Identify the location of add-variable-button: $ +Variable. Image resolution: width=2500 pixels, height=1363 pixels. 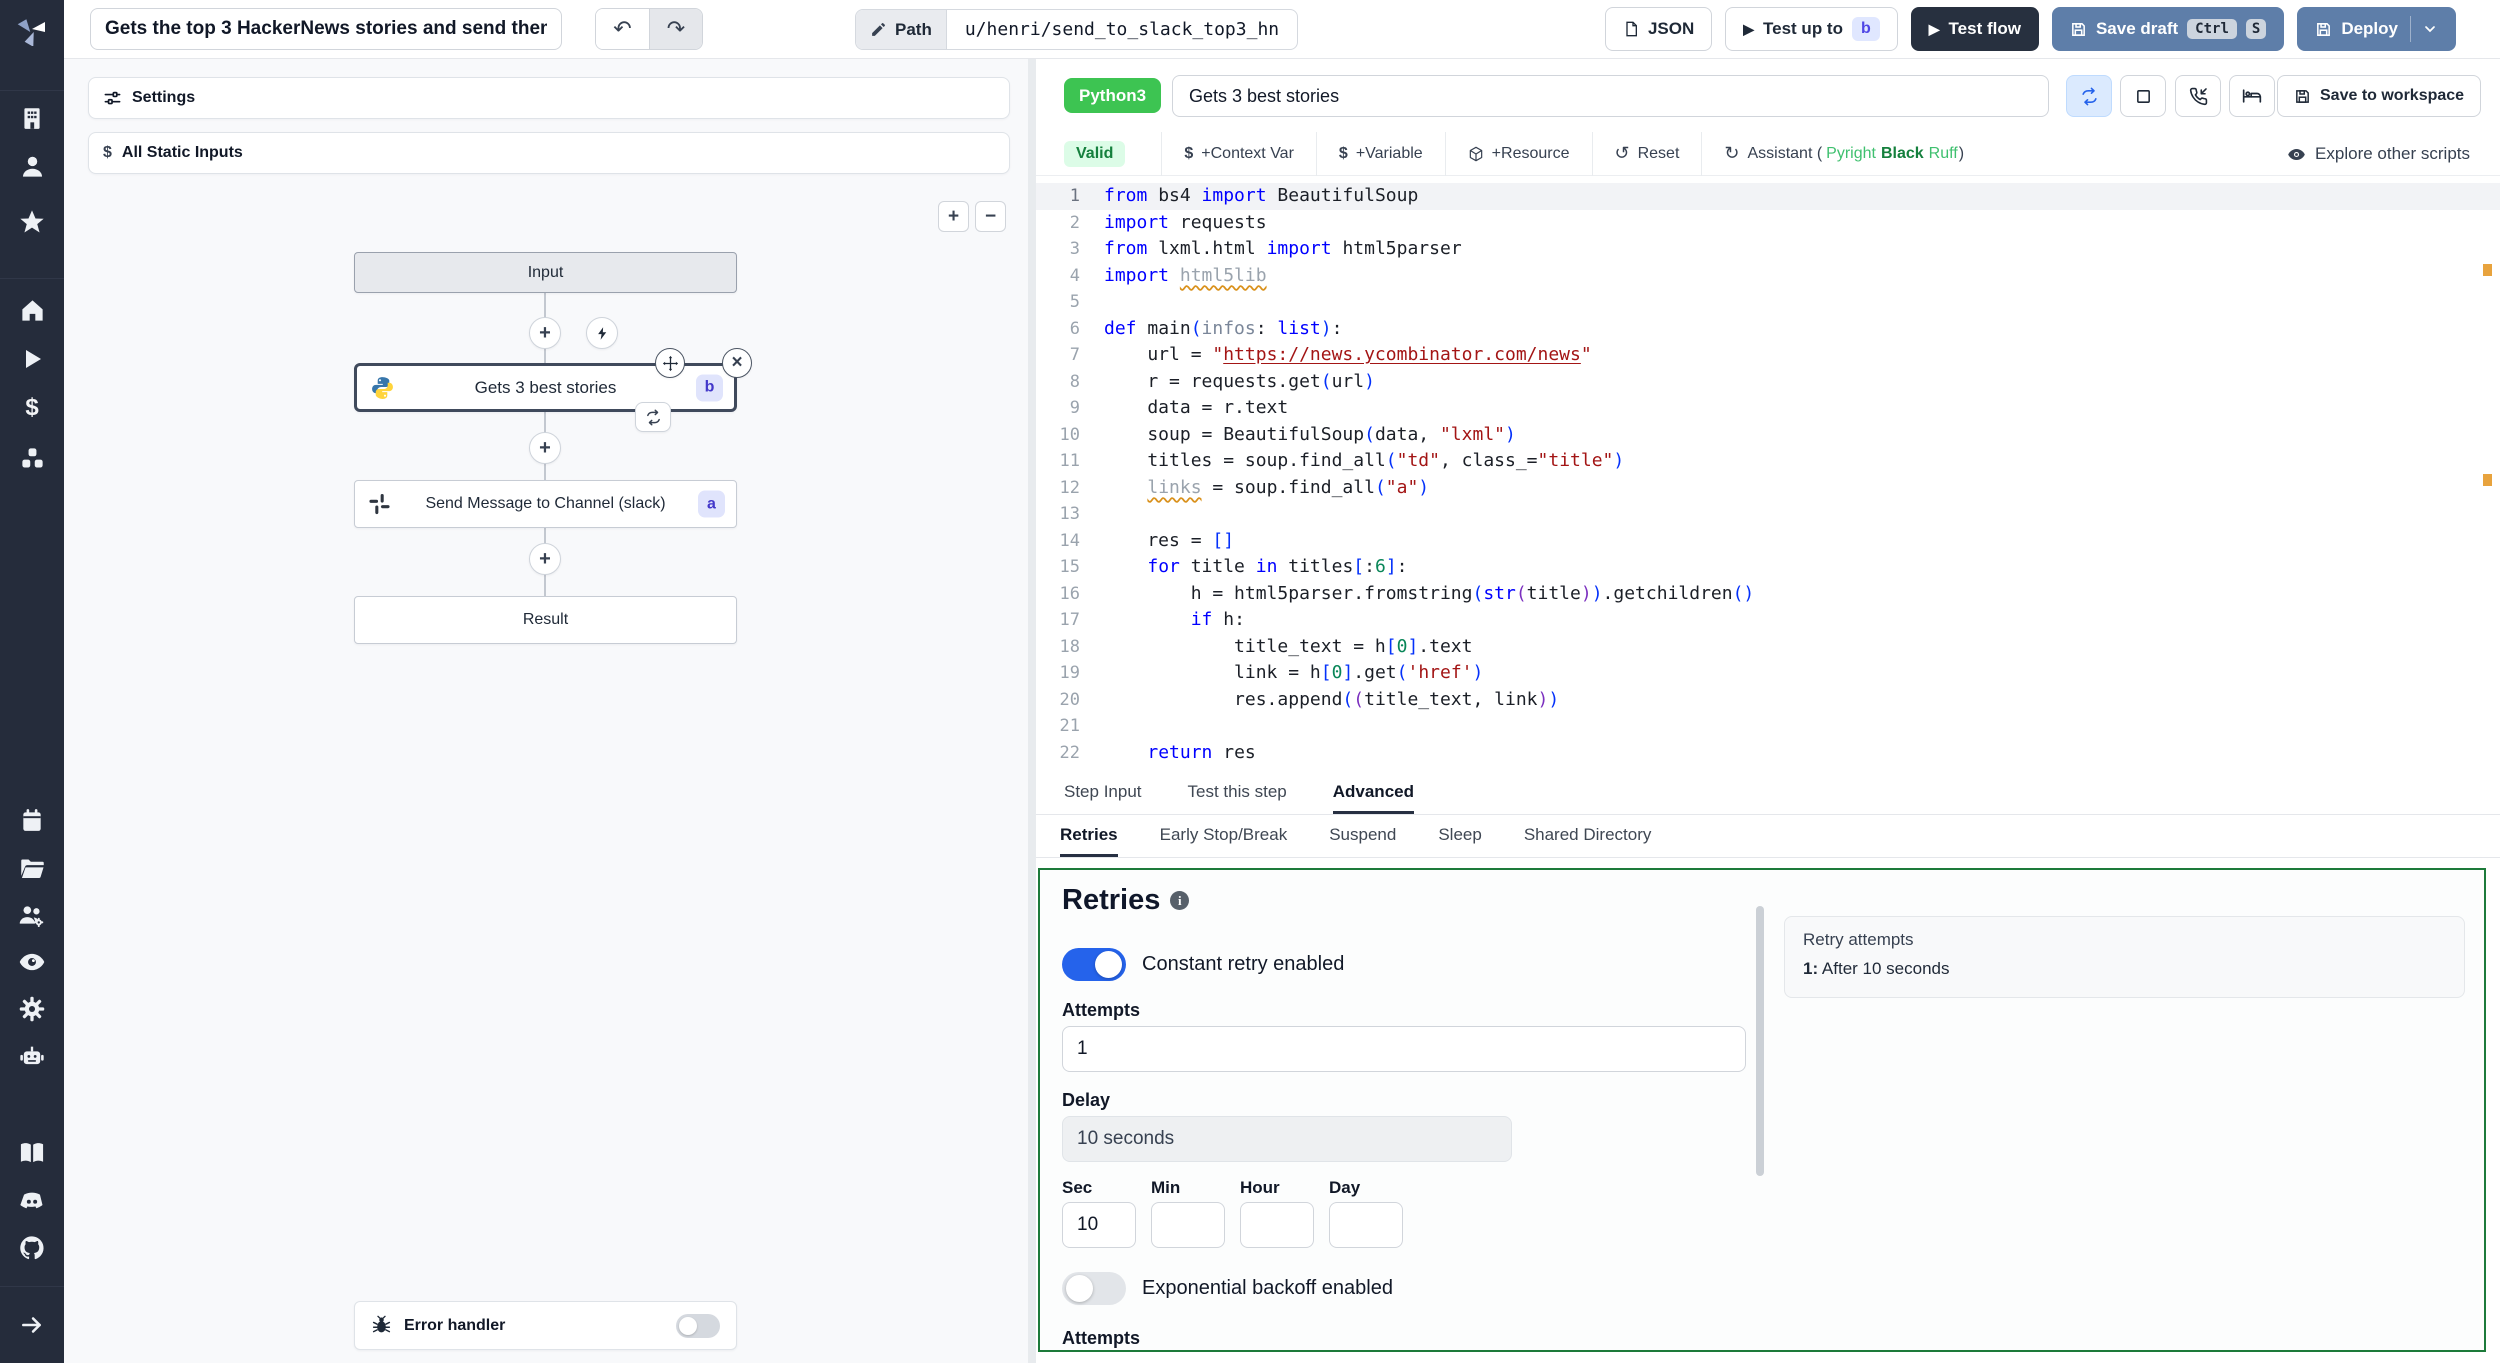
(1380, 153).